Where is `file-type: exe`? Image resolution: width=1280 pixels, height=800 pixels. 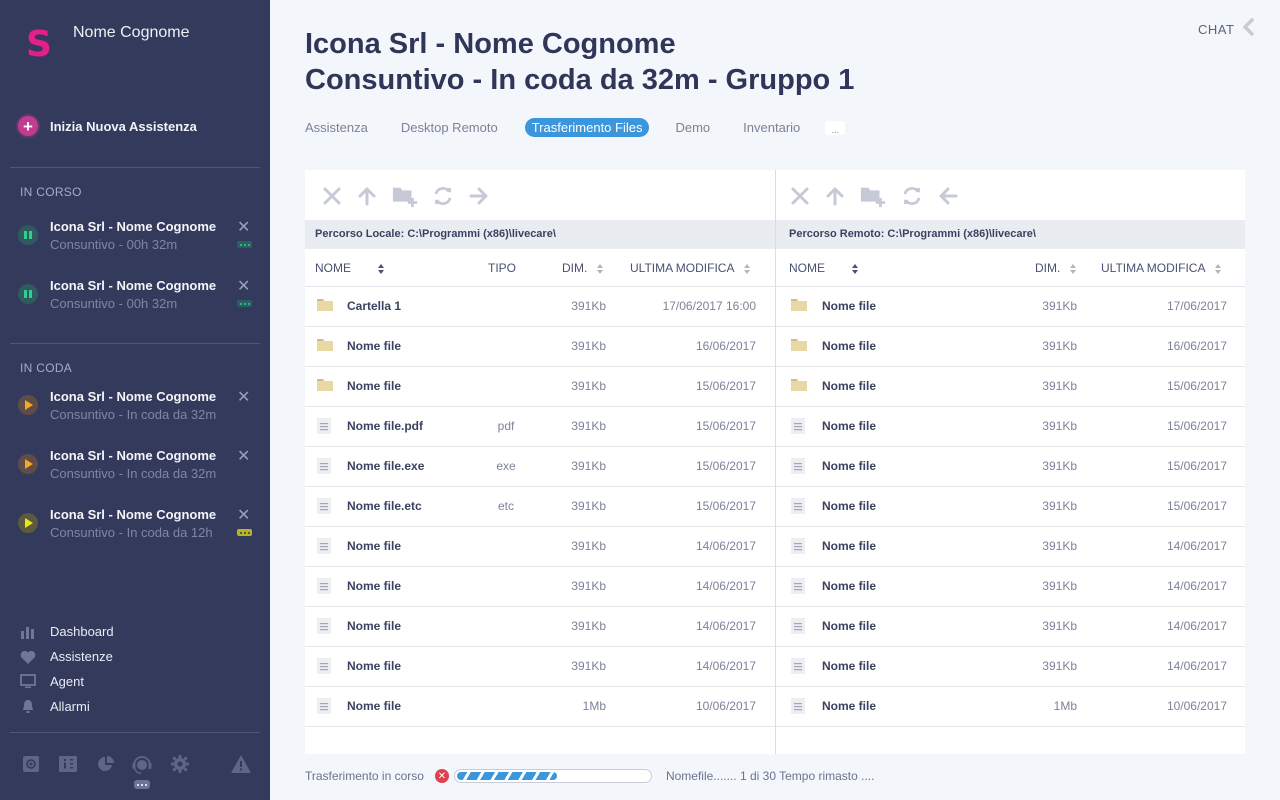 file-type: exe is located at coordinates (506, 466).